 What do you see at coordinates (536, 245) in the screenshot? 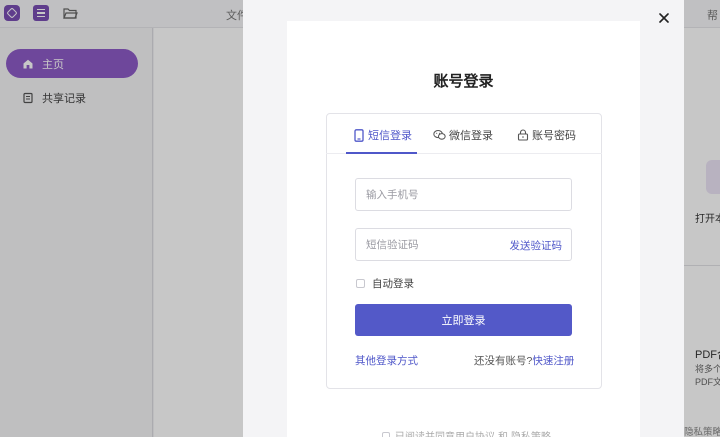
I see `send-code-button: 发送验证码` at bounding box center [536, 245].